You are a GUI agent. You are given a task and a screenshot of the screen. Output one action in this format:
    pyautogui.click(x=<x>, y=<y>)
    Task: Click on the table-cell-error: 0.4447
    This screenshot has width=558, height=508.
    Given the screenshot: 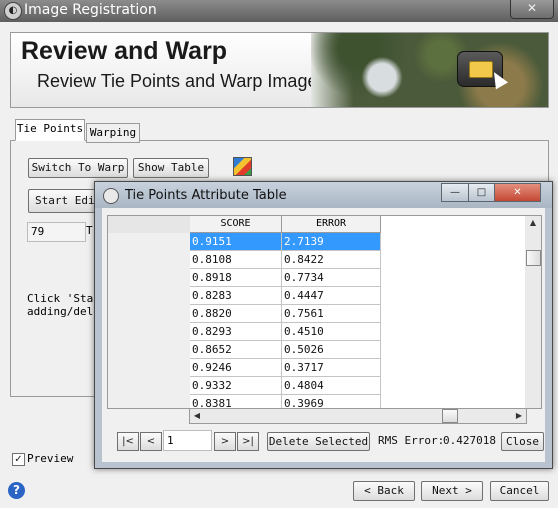 What is the action you would take?
    pyautogui.click(x=331, y=296)
    